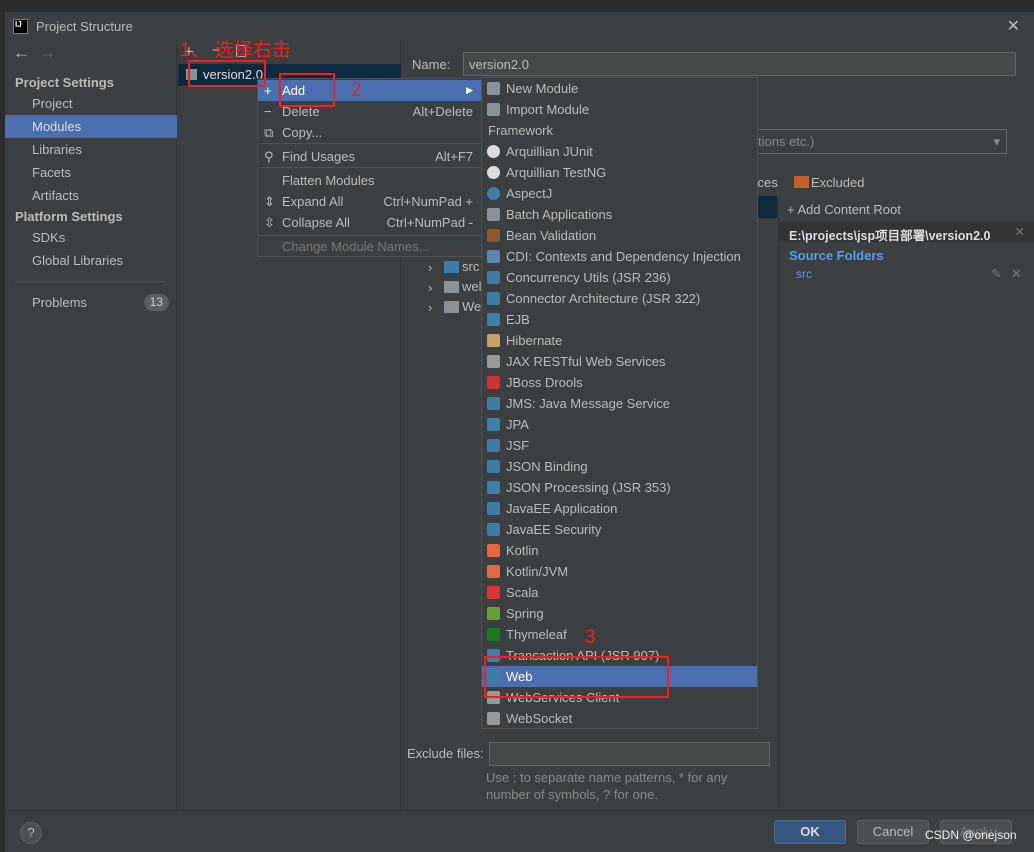 This screenshot has width=1034, height=852. I want to click on edit-pencil-icon: ✎, so click(996, 274).